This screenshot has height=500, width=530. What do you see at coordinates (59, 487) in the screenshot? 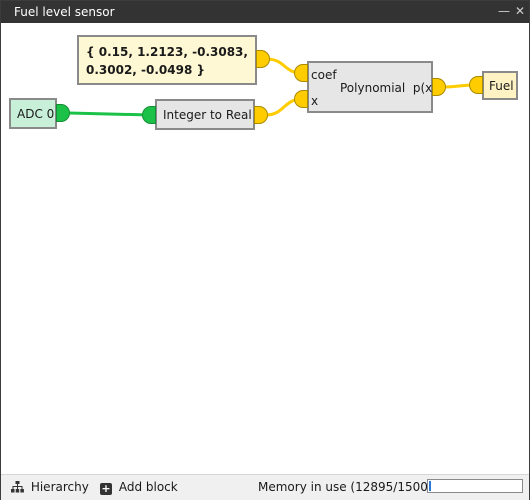
I see `hierarchy-label: Hierarchy` at bounding box center [59, 487].